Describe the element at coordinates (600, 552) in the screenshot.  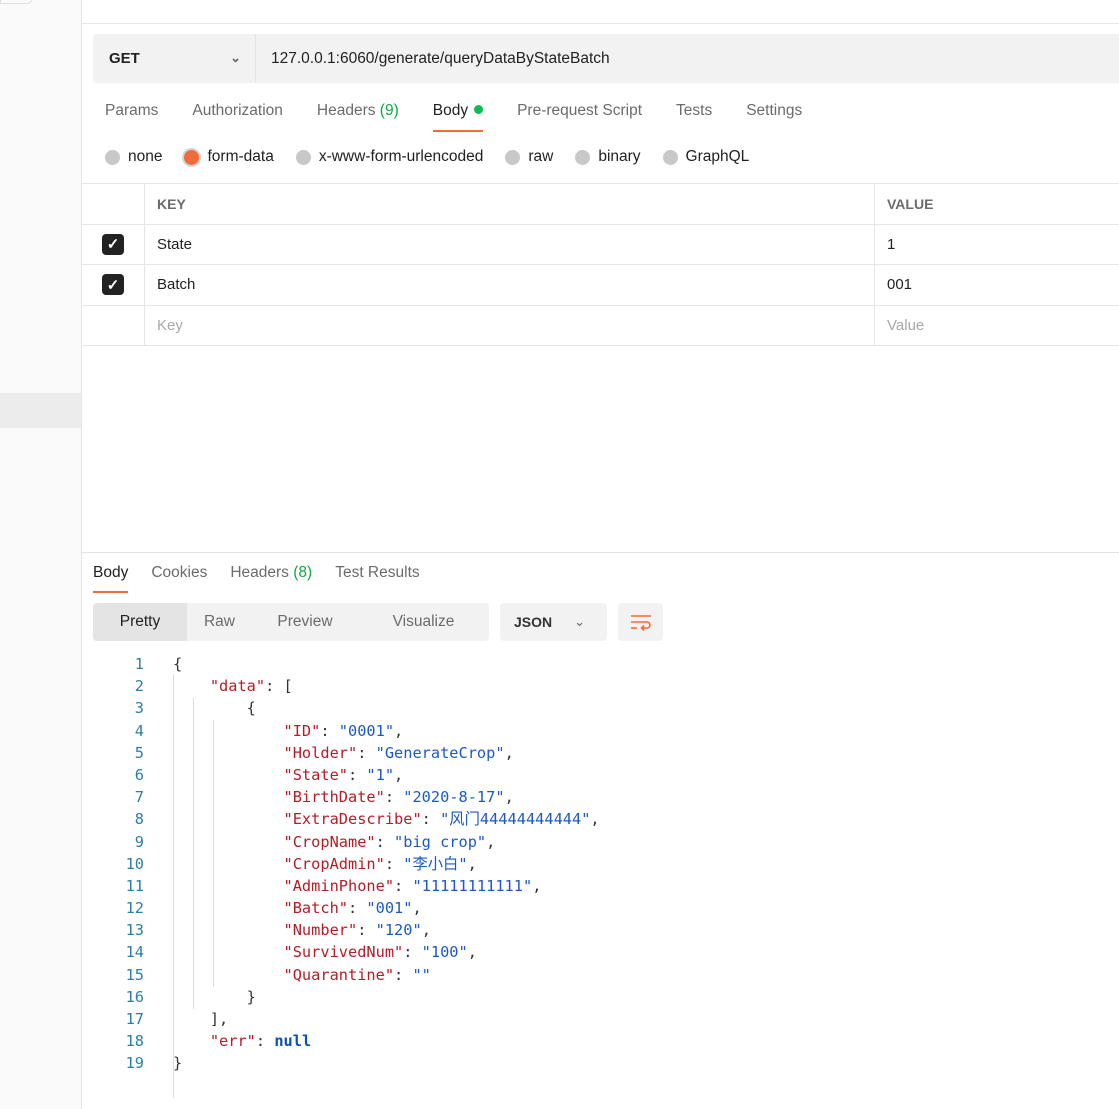
I see `pane-divider` at that location.